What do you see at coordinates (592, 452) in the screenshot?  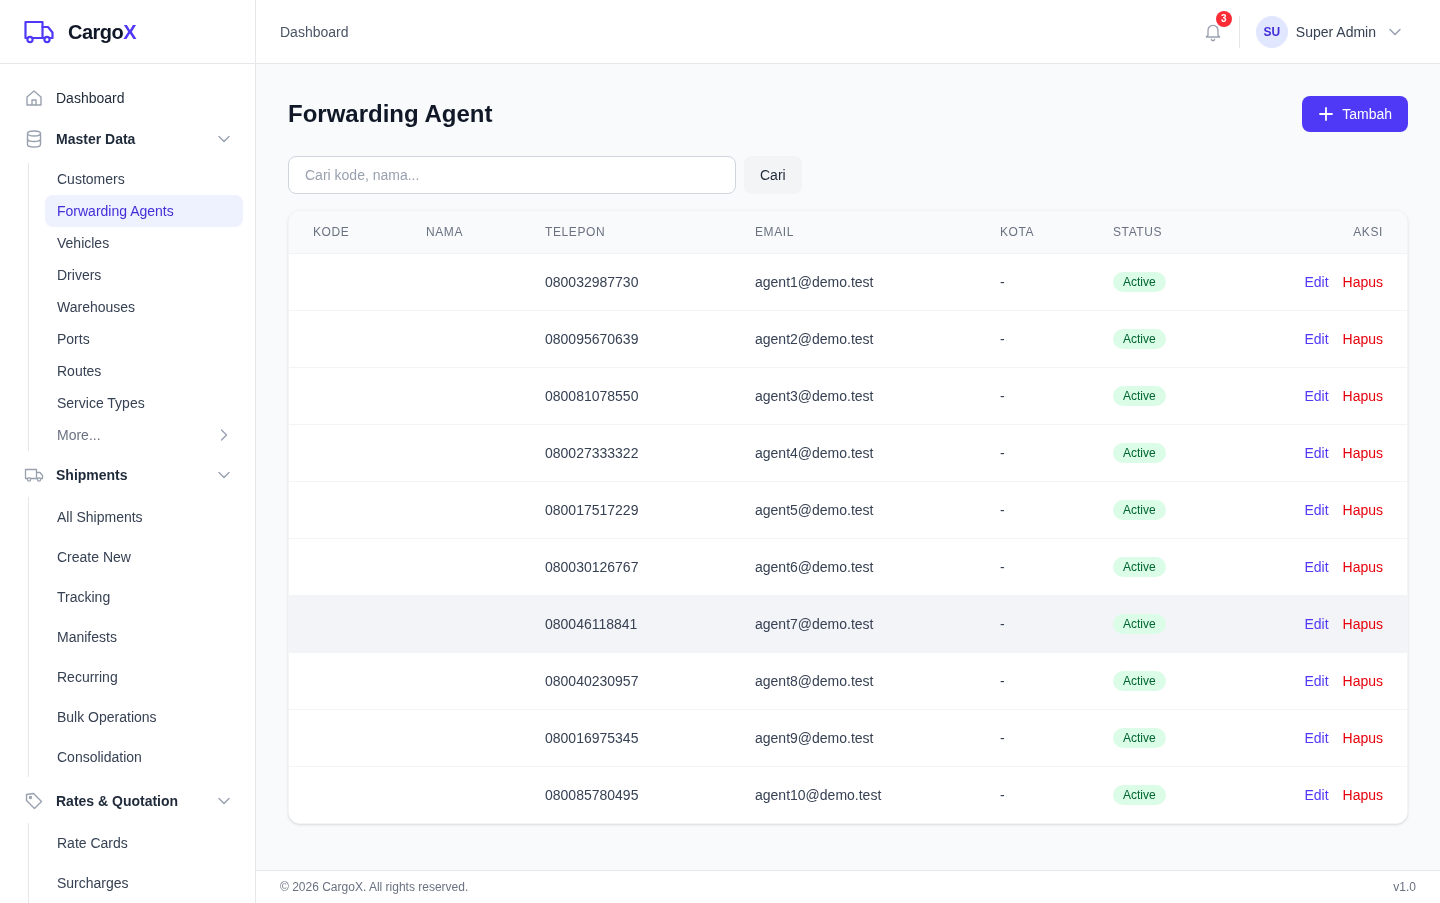 I see `table-cell: 080027333322` at bounding box center [592, 452].